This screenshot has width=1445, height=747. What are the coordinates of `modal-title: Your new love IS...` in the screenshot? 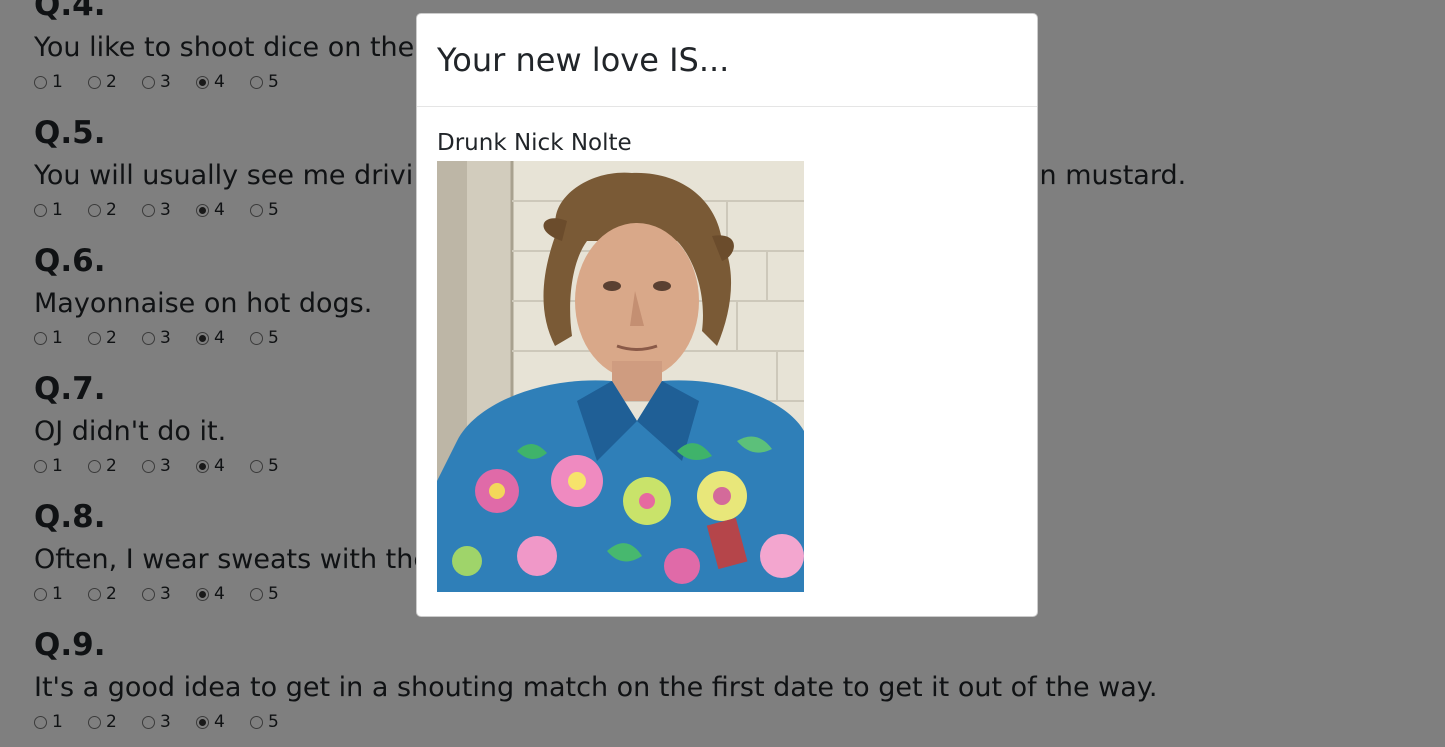 It's located at (583, 60).